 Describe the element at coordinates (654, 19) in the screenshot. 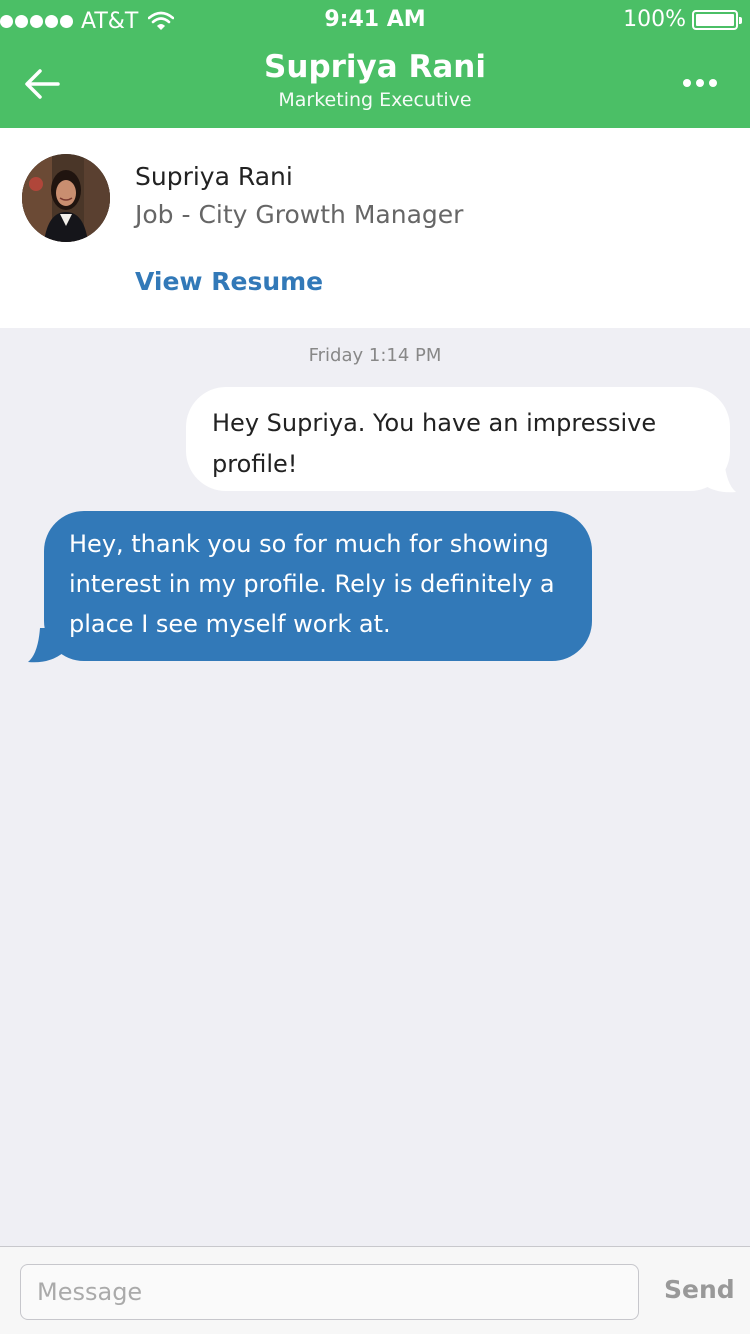

I see `battery-percent: 100%` at that location.